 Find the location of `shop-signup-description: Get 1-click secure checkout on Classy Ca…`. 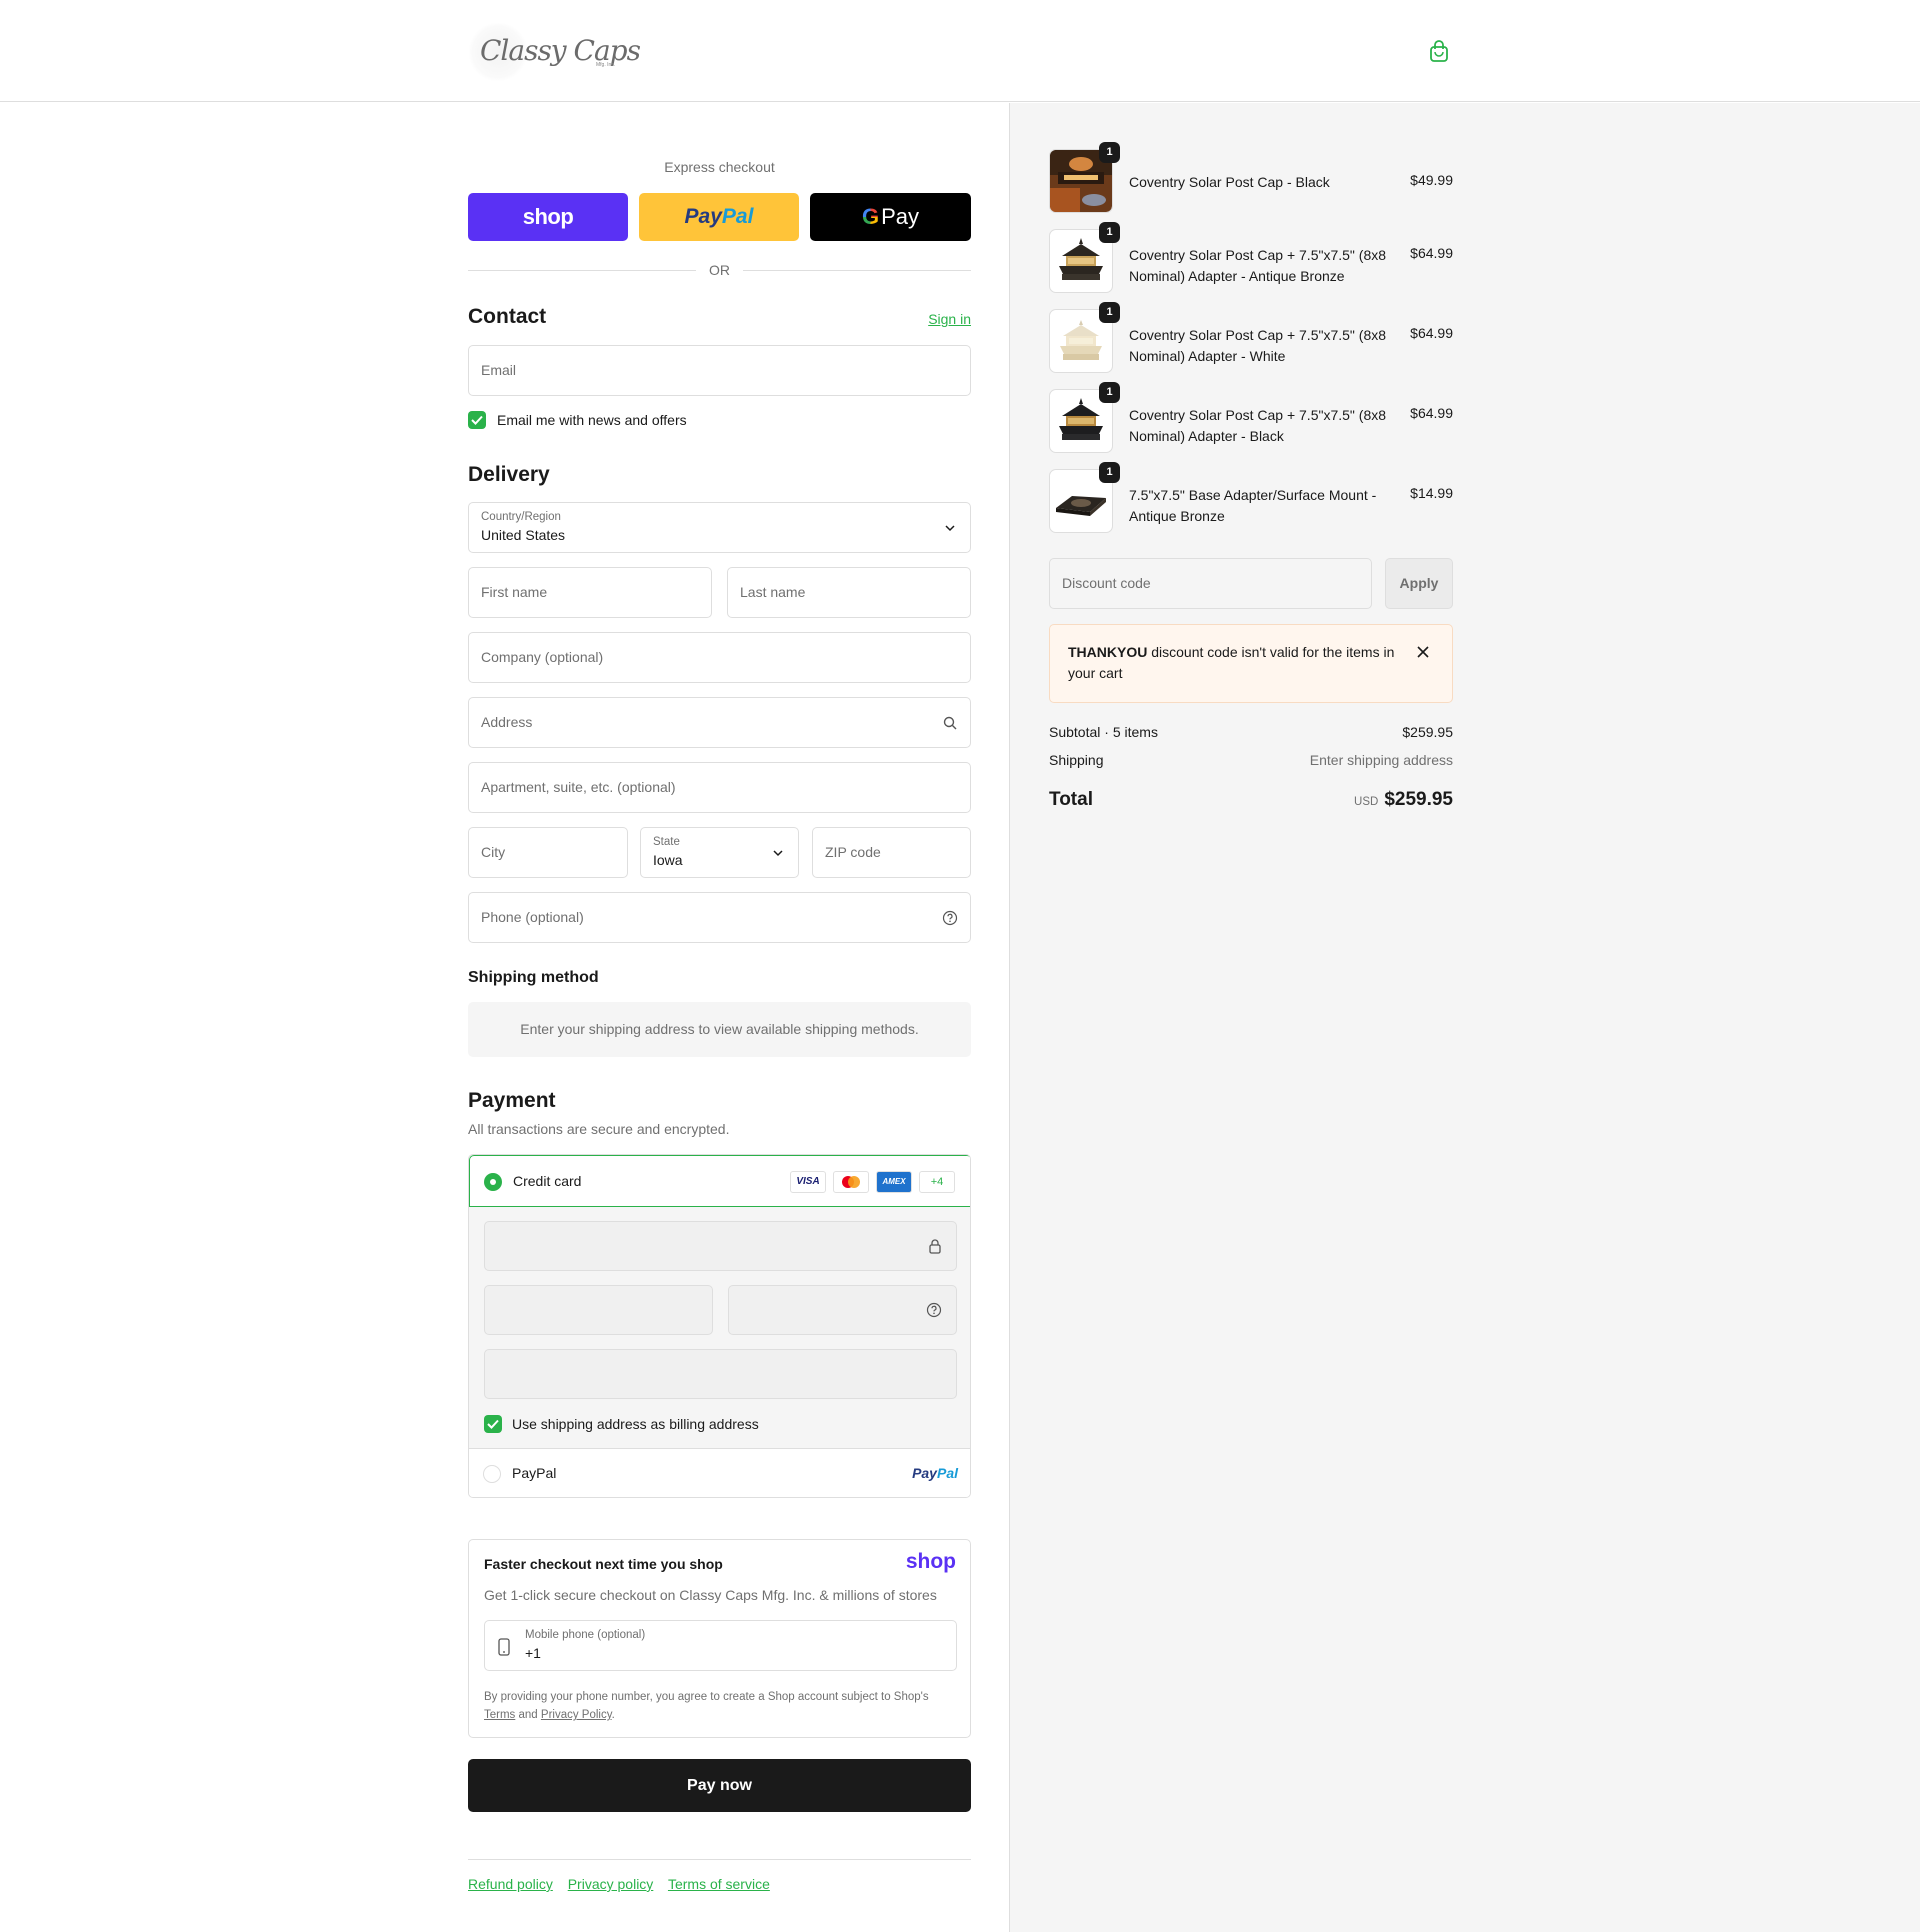

shop-signup-description: Get 1-click secure checkout on Classy Ca… is located at coordinates (710, 1595).